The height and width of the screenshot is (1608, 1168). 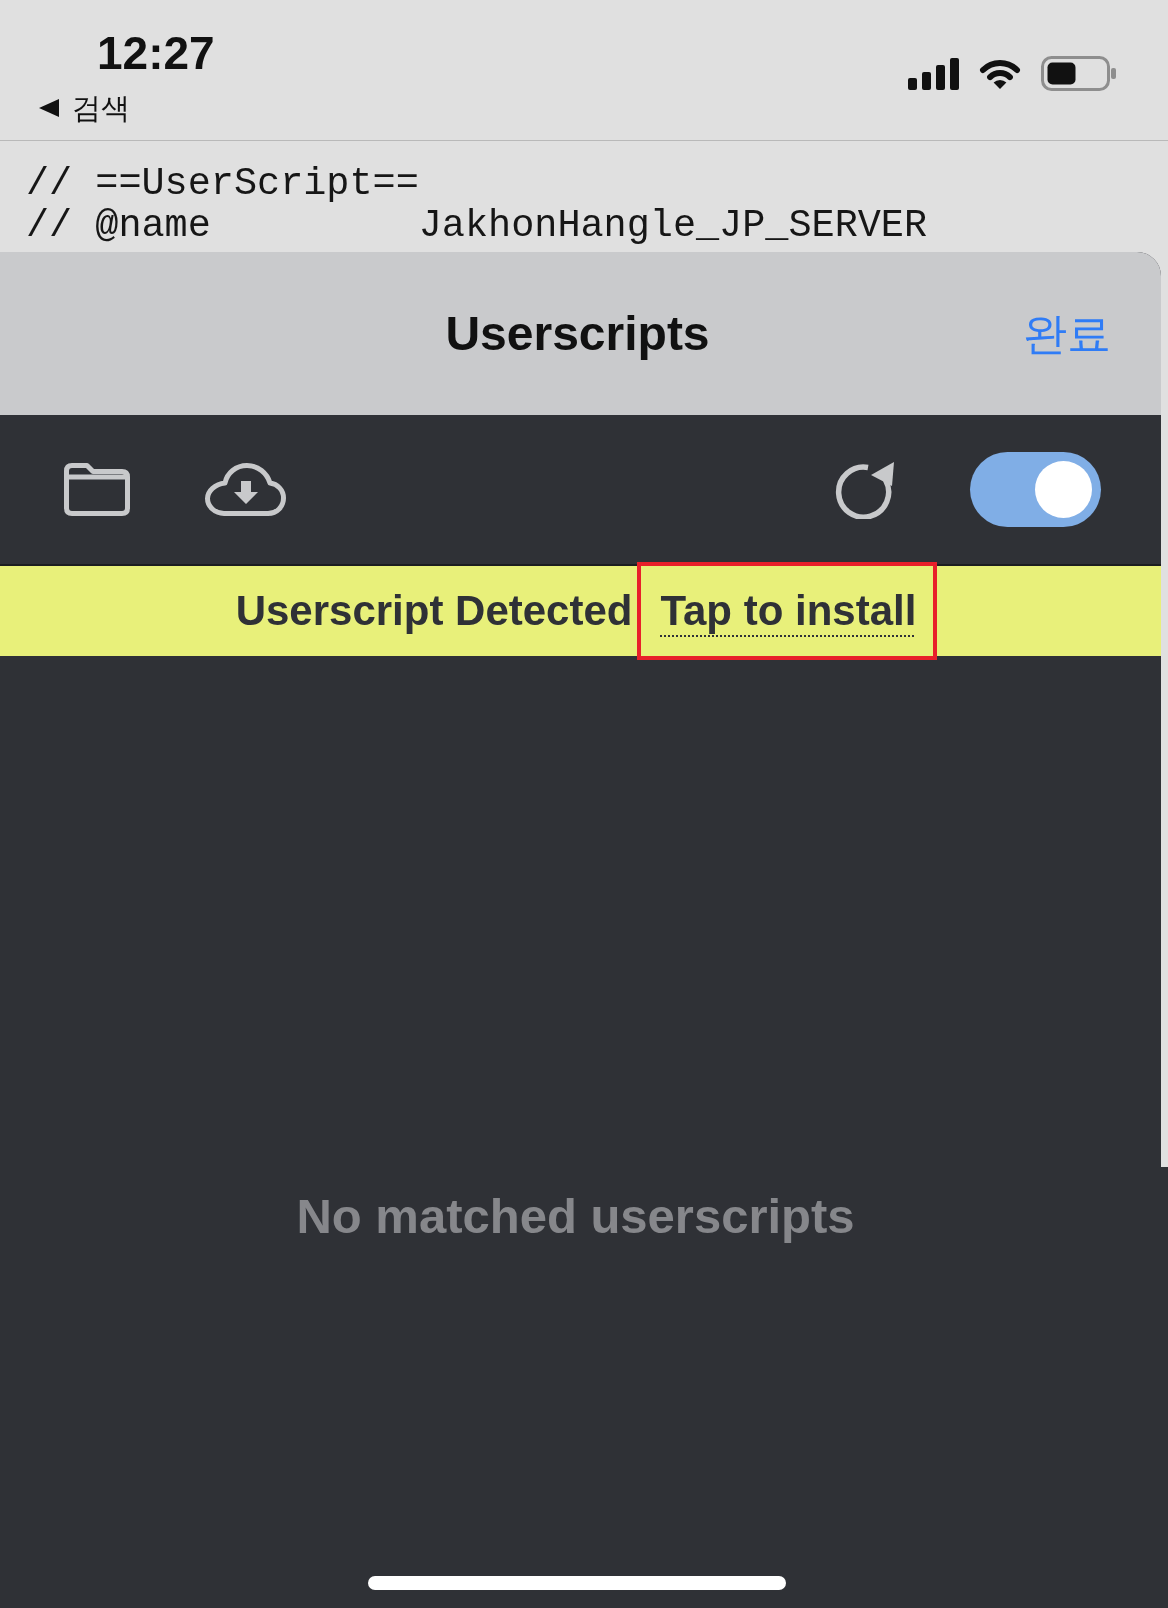 I want to click on refresh-icon, so click(x=864, y=489).